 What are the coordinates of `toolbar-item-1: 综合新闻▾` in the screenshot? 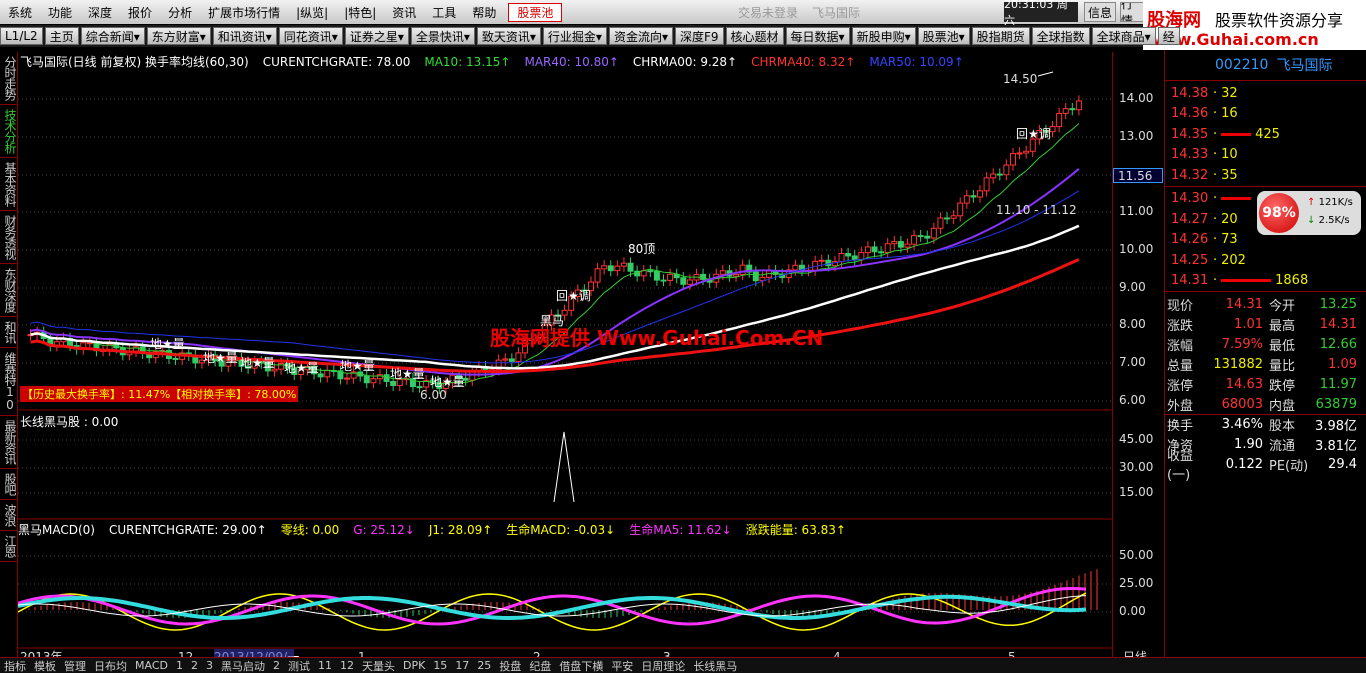 It's located at (112, 36).